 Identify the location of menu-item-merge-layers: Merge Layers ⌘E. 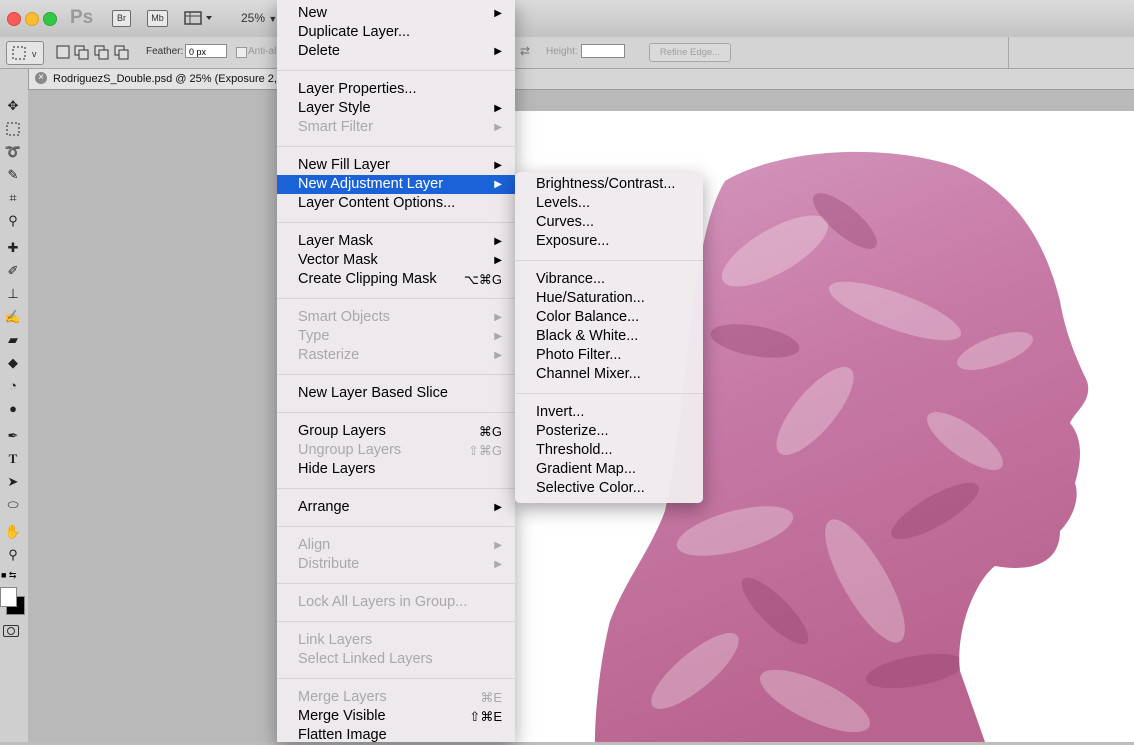
(396, 697).